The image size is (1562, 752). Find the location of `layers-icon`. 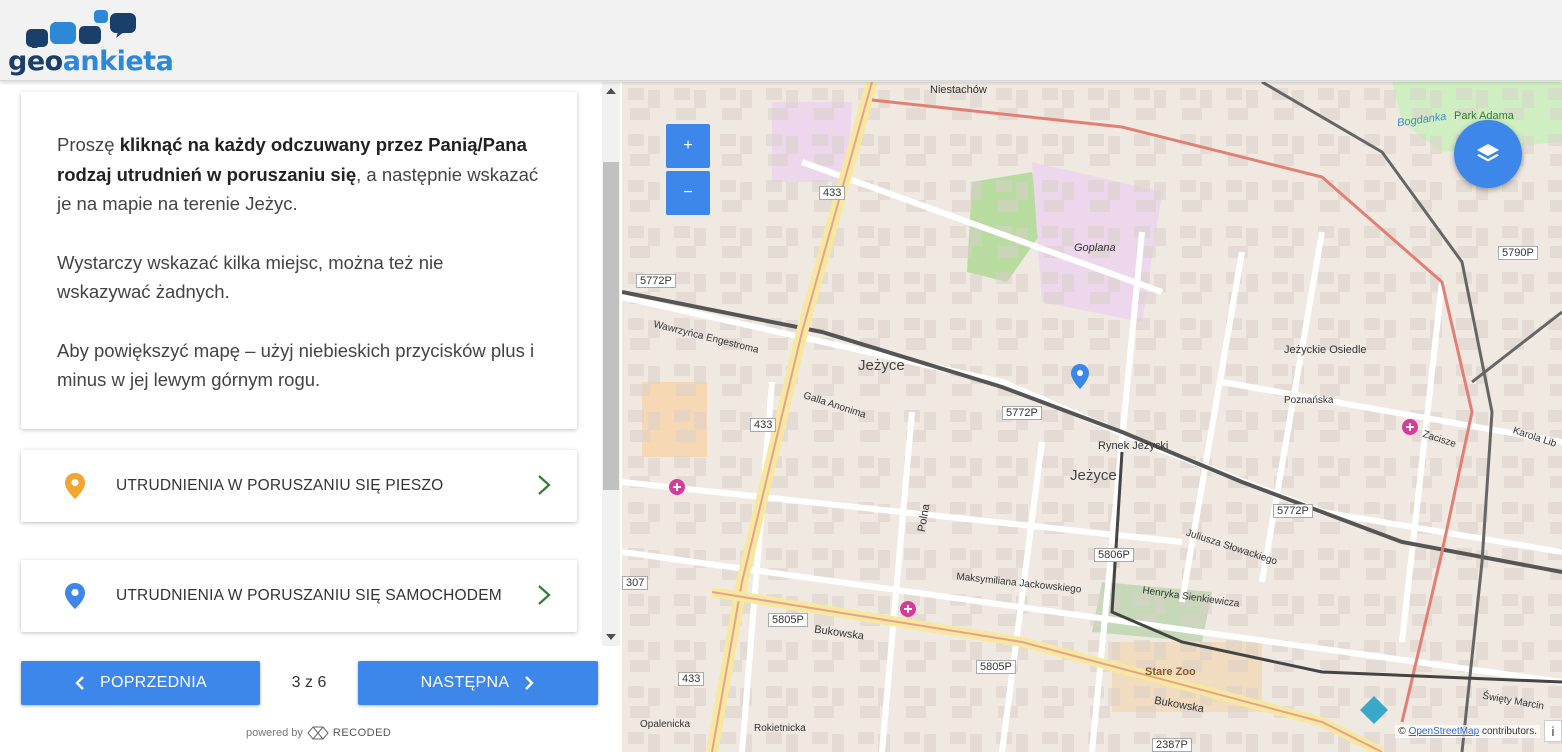

layers-icon is located at coordinates (1488, 153).